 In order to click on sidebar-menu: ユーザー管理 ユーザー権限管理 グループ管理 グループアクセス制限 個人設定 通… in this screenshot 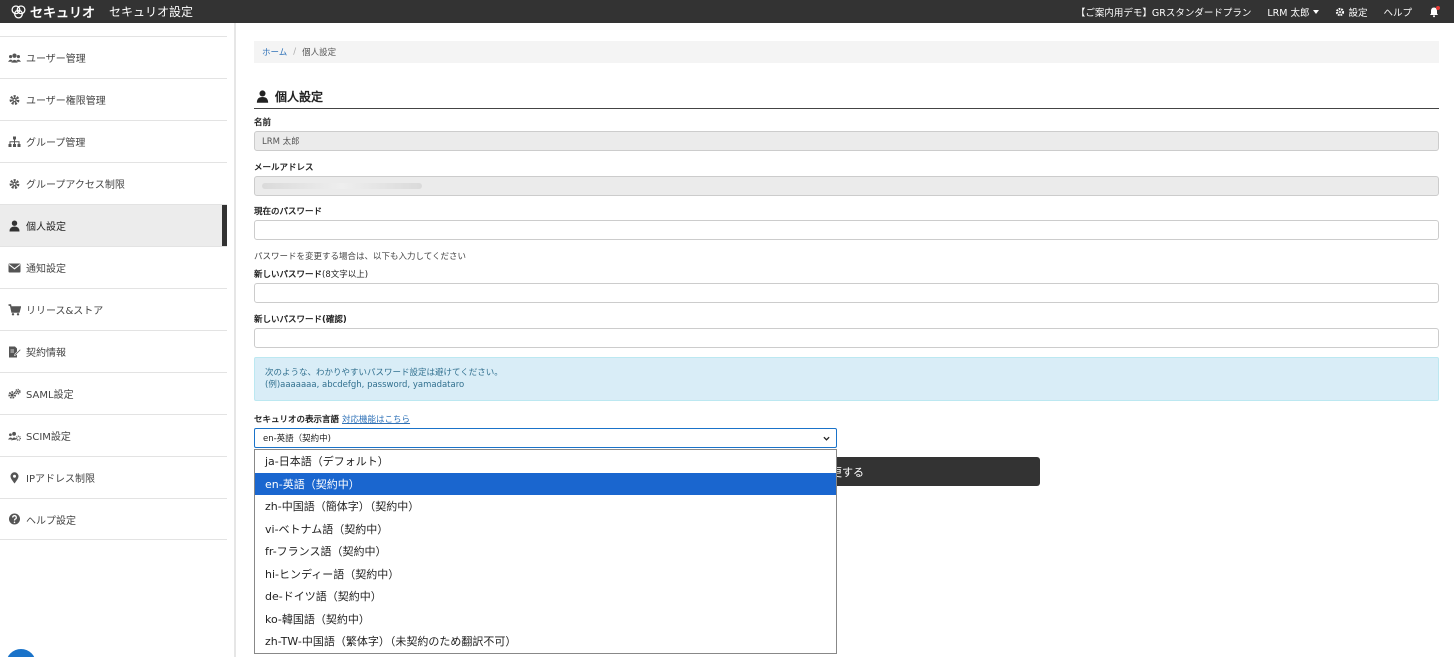, I will do `click(113, 288)`.